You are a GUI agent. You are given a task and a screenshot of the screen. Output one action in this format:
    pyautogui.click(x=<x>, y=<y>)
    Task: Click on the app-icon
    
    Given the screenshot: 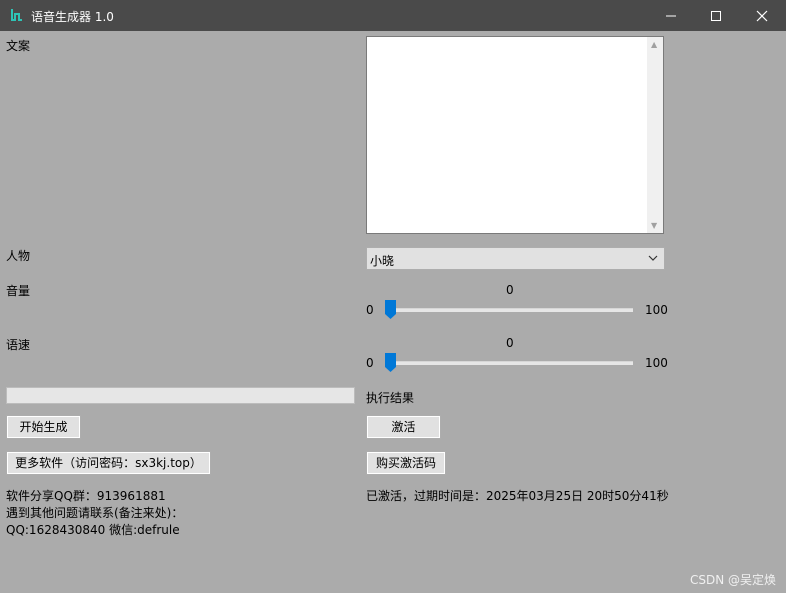 What is the action you would take?
    pyautogui.click(x=16, y=15)
    